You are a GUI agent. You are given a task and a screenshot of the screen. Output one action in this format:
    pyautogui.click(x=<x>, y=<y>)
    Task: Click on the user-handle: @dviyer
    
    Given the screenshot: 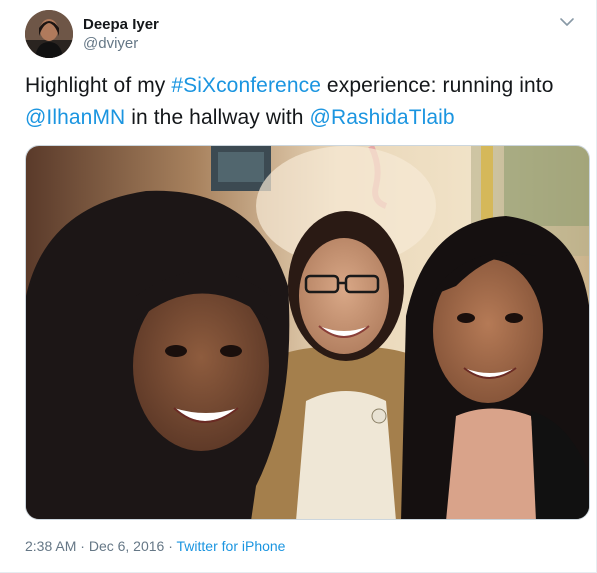 What is the action you would take?
    pyautogui.click(x=121, y=43)
    